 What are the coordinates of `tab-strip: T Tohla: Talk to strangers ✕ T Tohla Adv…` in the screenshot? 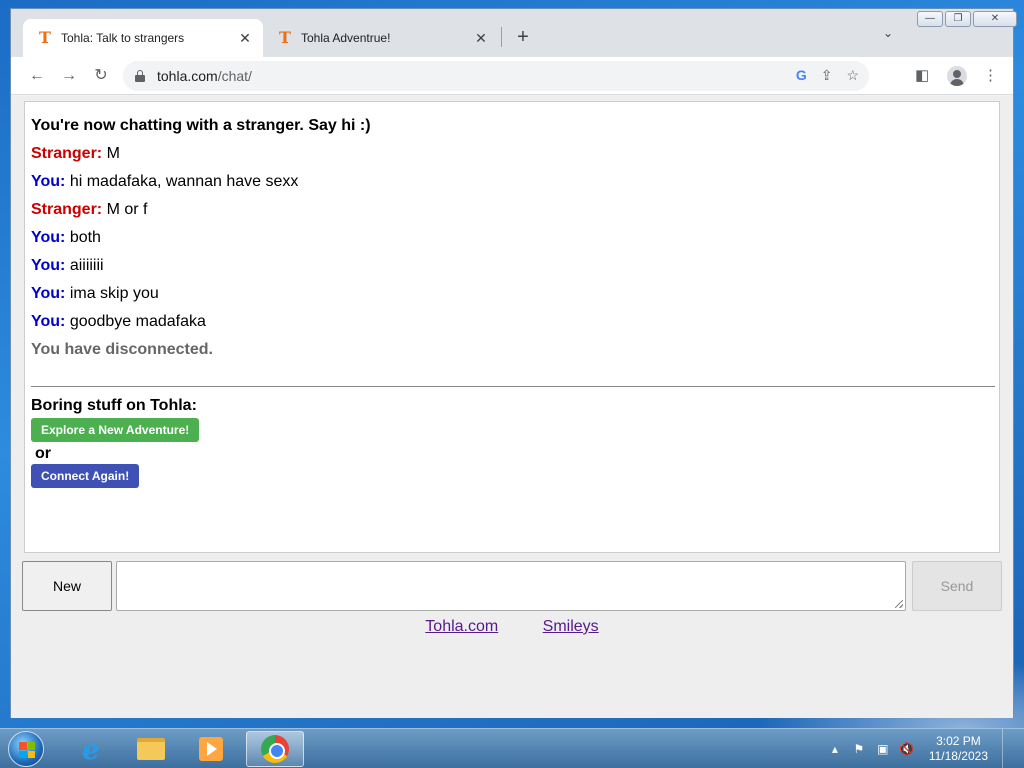 It's located at (514, 33).